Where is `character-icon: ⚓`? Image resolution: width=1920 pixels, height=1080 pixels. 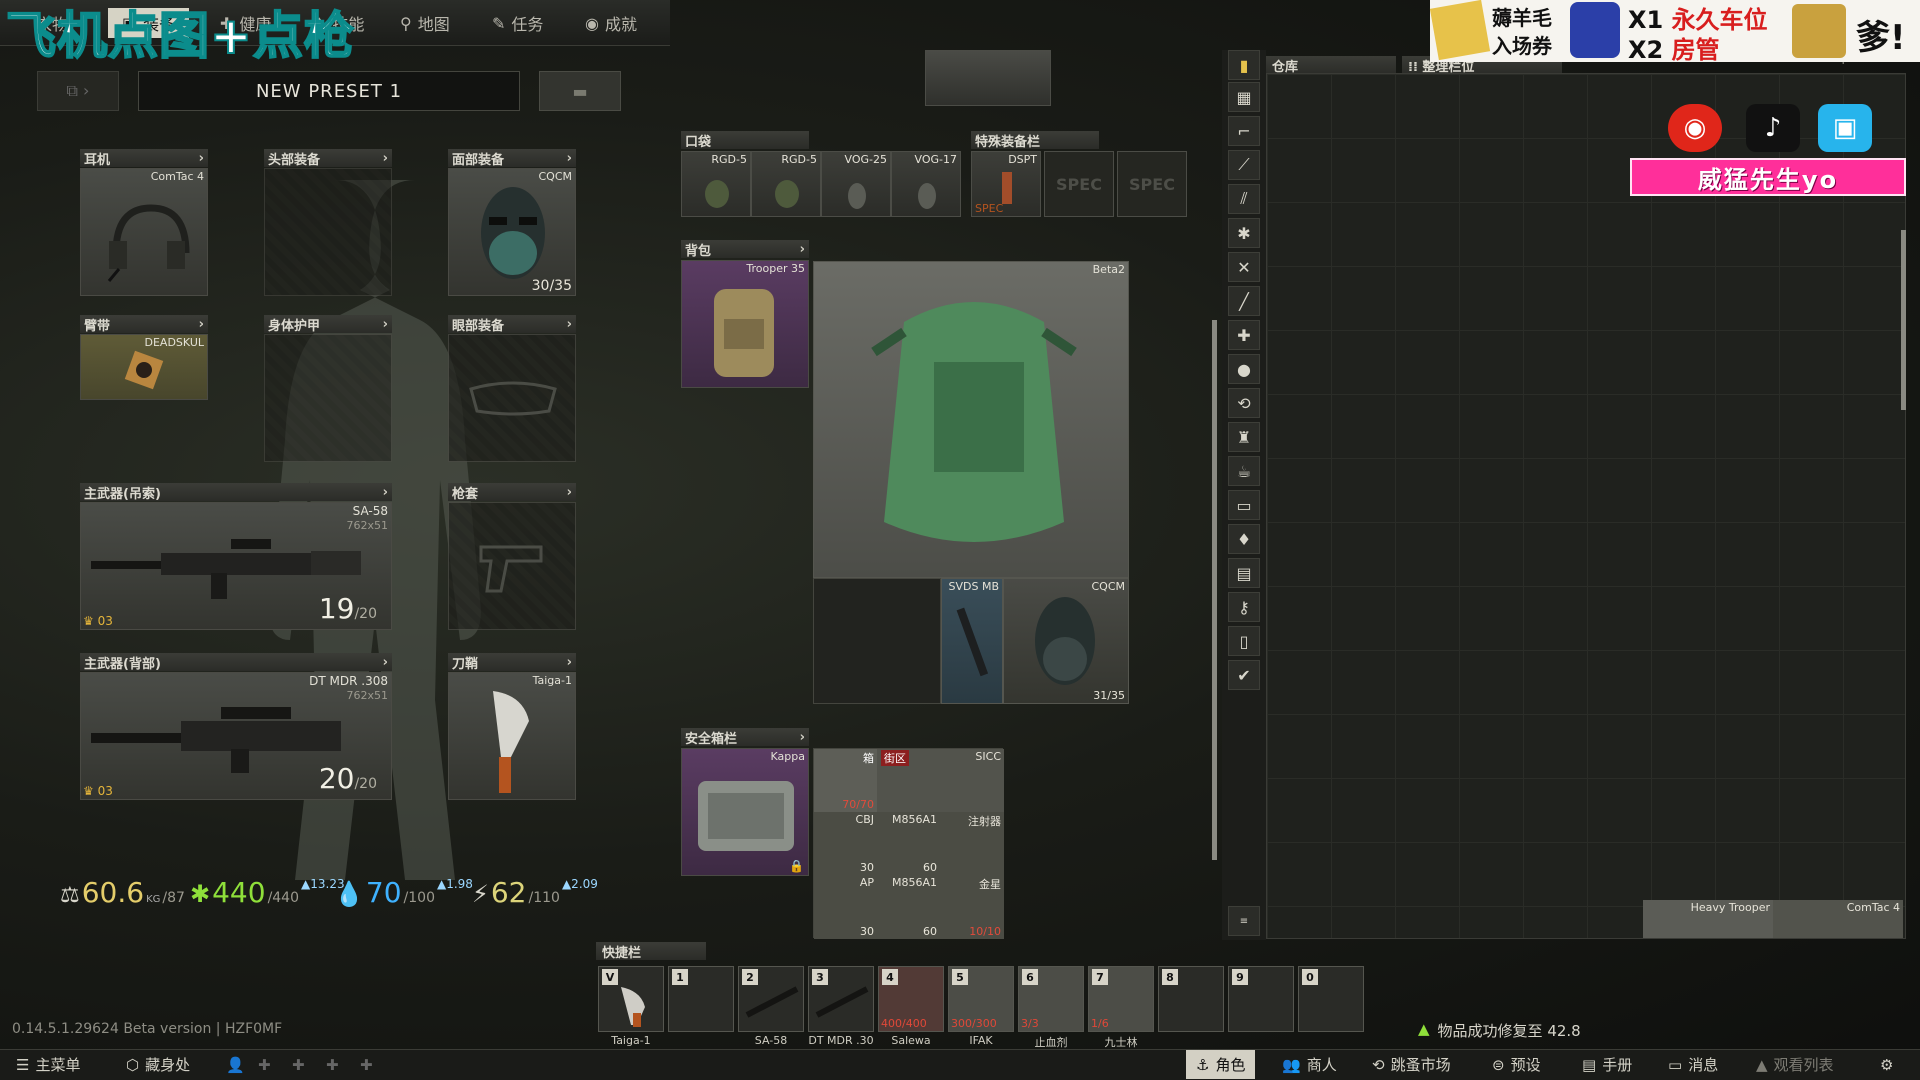 character-icon: ⚓ is located at coordinates (1203, 1064).